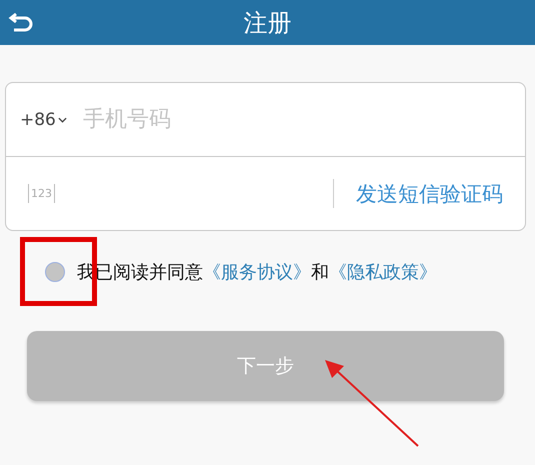 This screenshot has width=535, height=465. I want to click on agree-radio, so click(55, 272).